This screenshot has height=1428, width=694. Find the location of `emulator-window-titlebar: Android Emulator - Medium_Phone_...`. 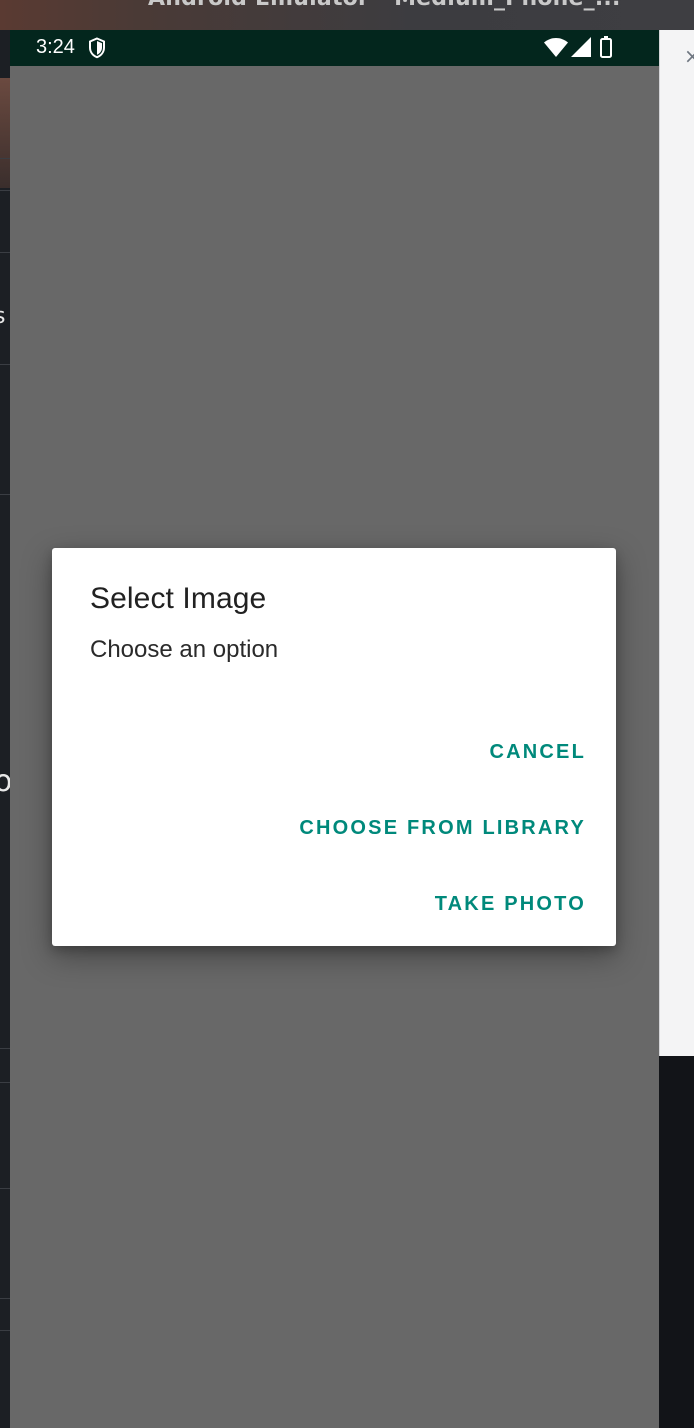

emulator-window-titlebar: Android Emulator - Medium_Phone_... is located at coordinates (347, 15).